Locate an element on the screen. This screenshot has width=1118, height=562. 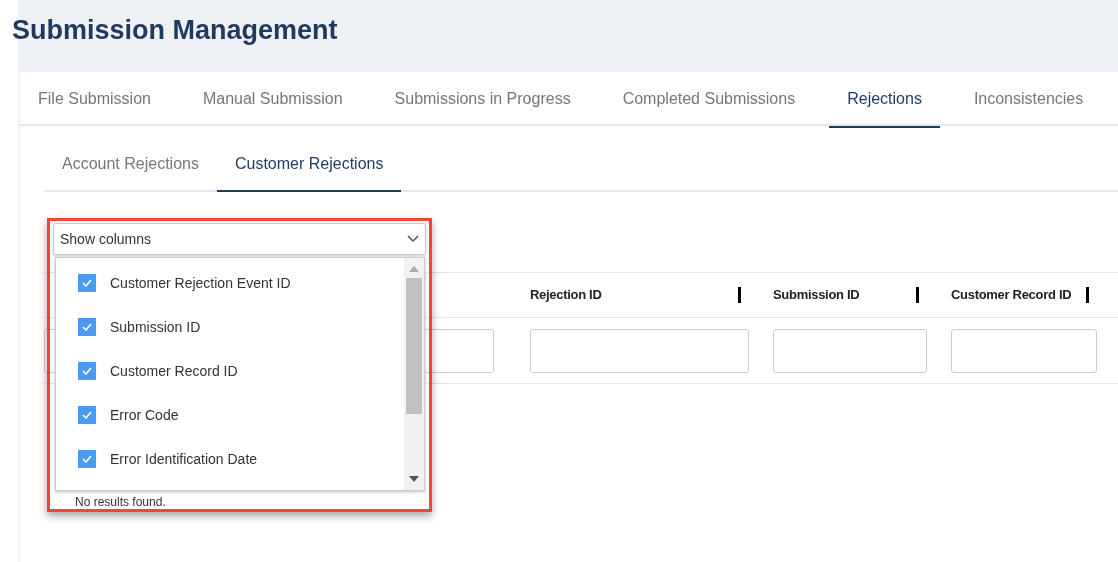
scrollbar is located at coordinates (414, 374).